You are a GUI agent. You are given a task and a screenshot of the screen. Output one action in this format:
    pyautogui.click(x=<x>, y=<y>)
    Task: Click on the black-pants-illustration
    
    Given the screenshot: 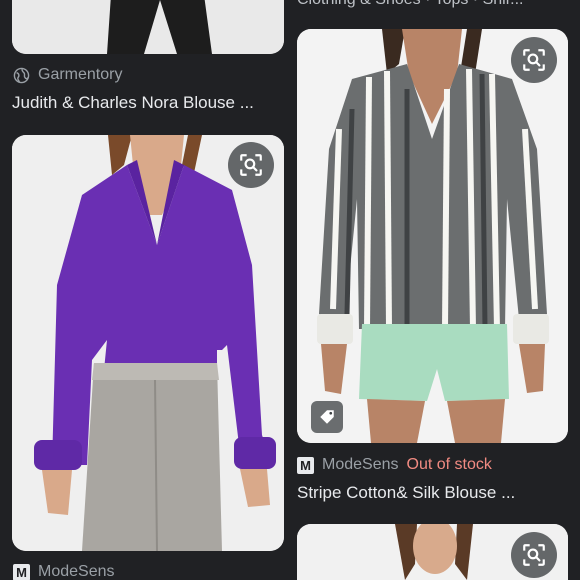 What is the action you would take?
    pyautogui.click(x=148, y=27)
    